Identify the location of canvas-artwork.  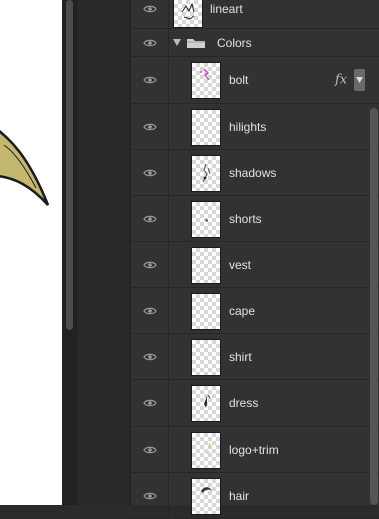
(25, 168).